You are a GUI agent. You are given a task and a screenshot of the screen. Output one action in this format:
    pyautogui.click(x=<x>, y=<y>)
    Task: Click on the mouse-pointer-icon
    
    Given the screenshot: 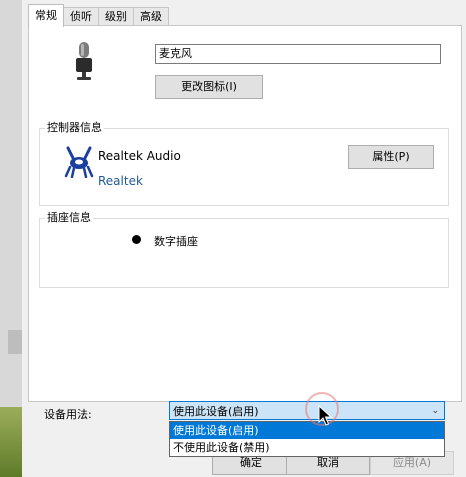 What is the action you would take?
    pyautogui.click(x=325, y=415)
    